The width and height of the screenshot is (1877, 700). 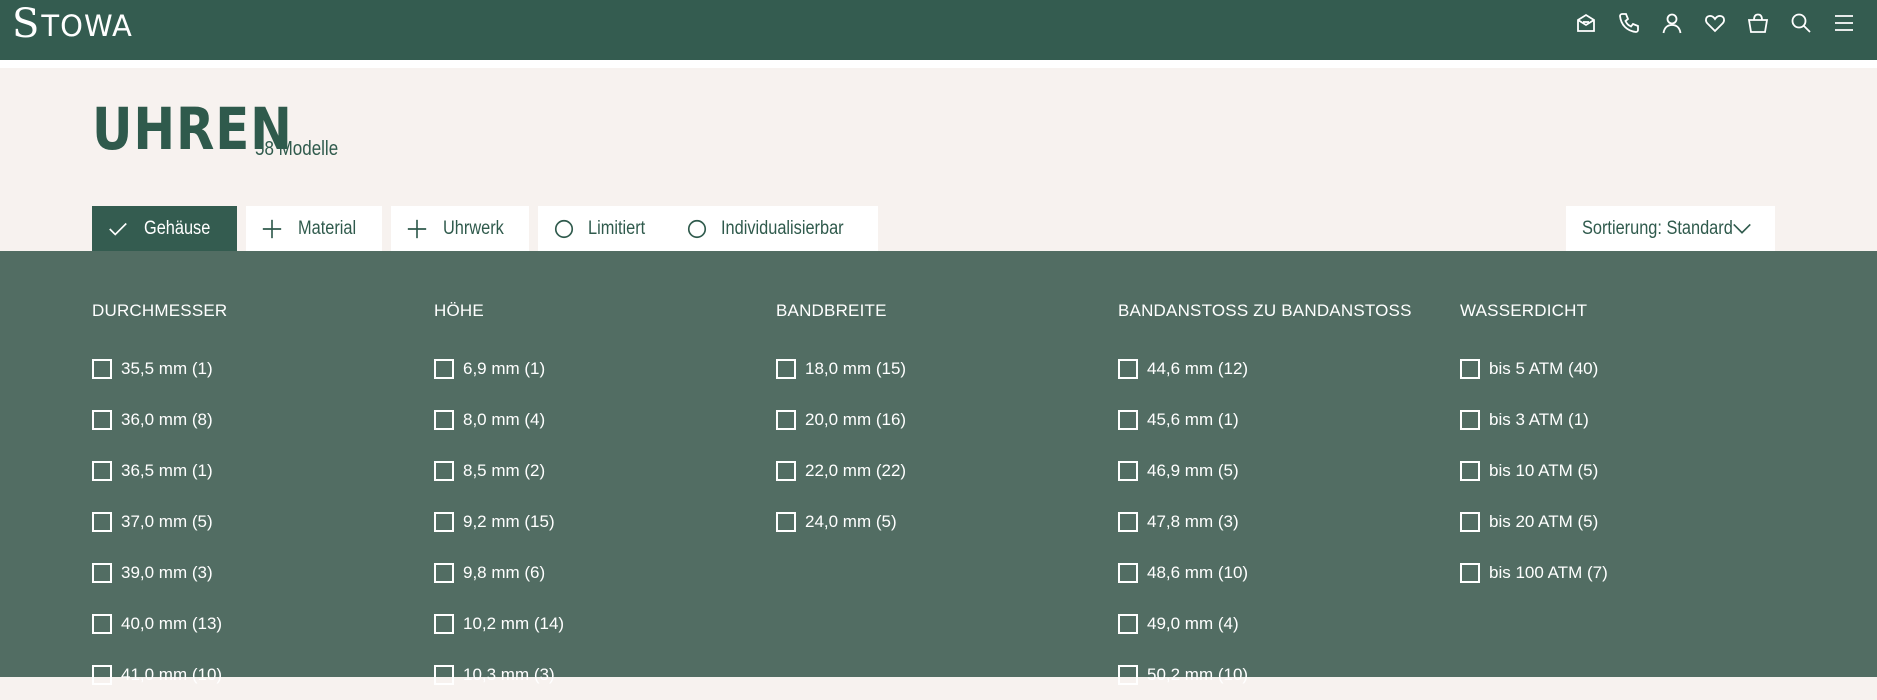 I want to click on heart-icon, so click(x=1715, y=23).